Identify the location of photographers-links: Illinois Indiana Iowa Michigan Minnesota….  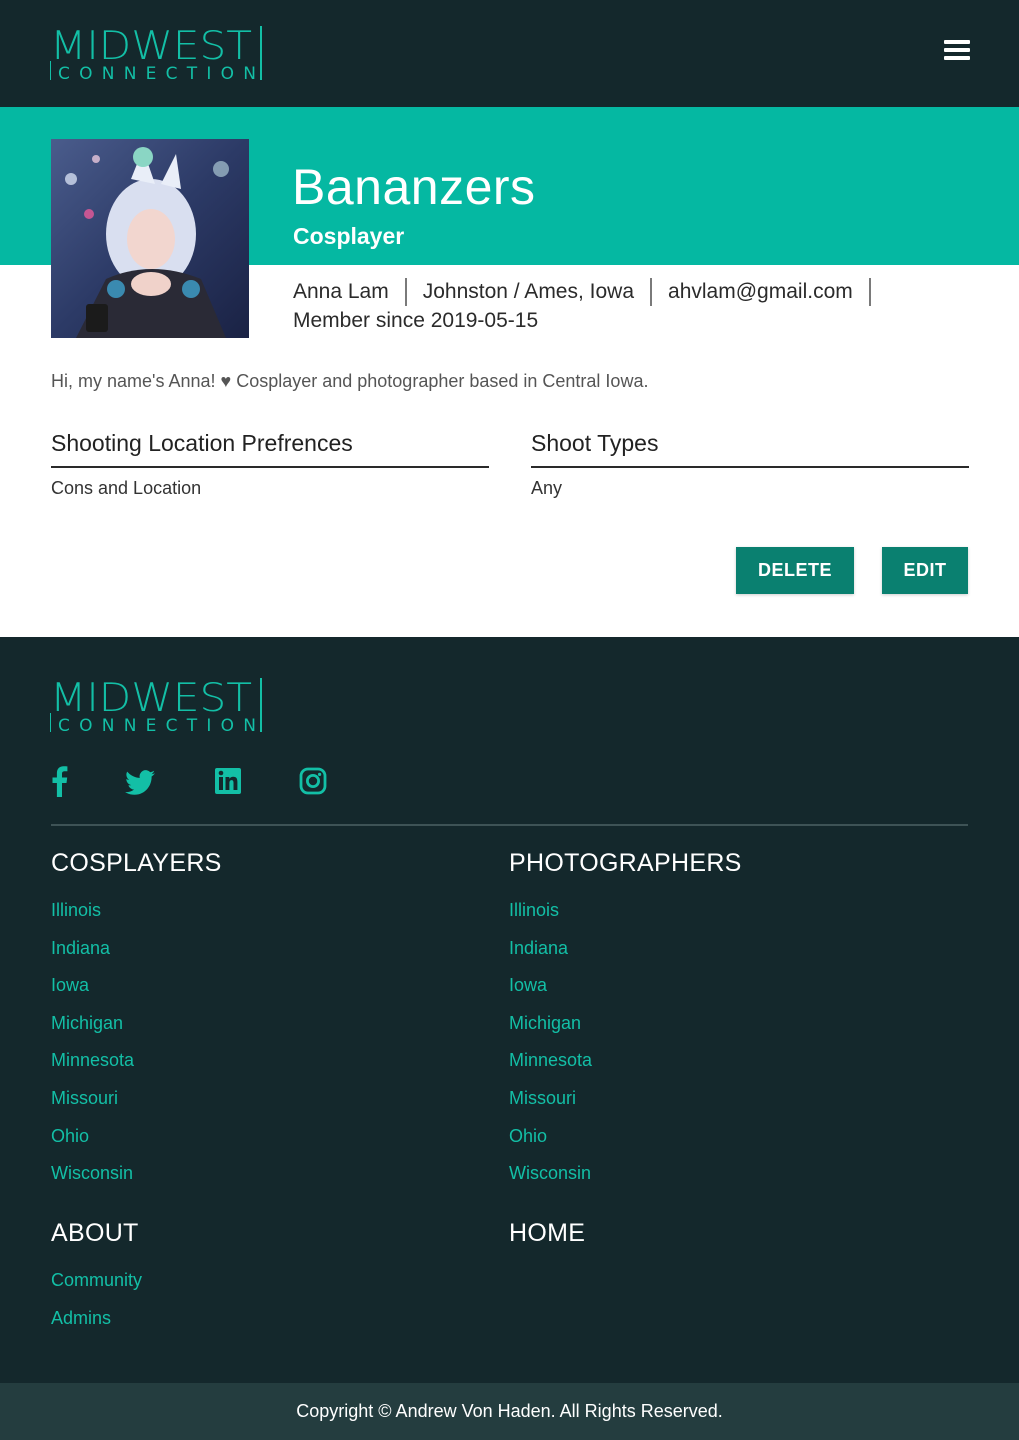
(625, 1042).